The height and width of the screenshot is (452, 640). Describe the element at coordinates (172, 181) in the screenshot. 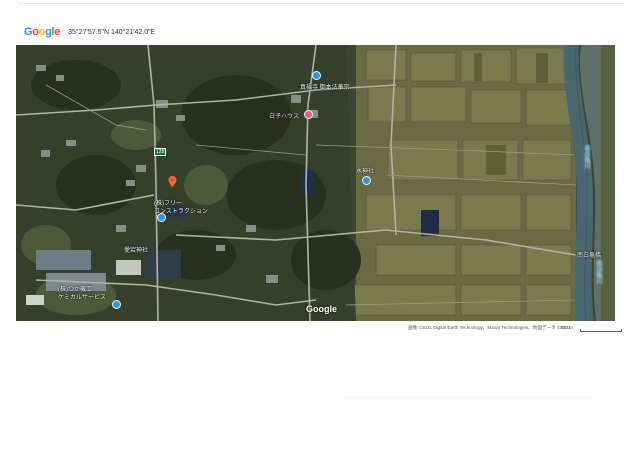

I see `location-pin-icon` at that location.